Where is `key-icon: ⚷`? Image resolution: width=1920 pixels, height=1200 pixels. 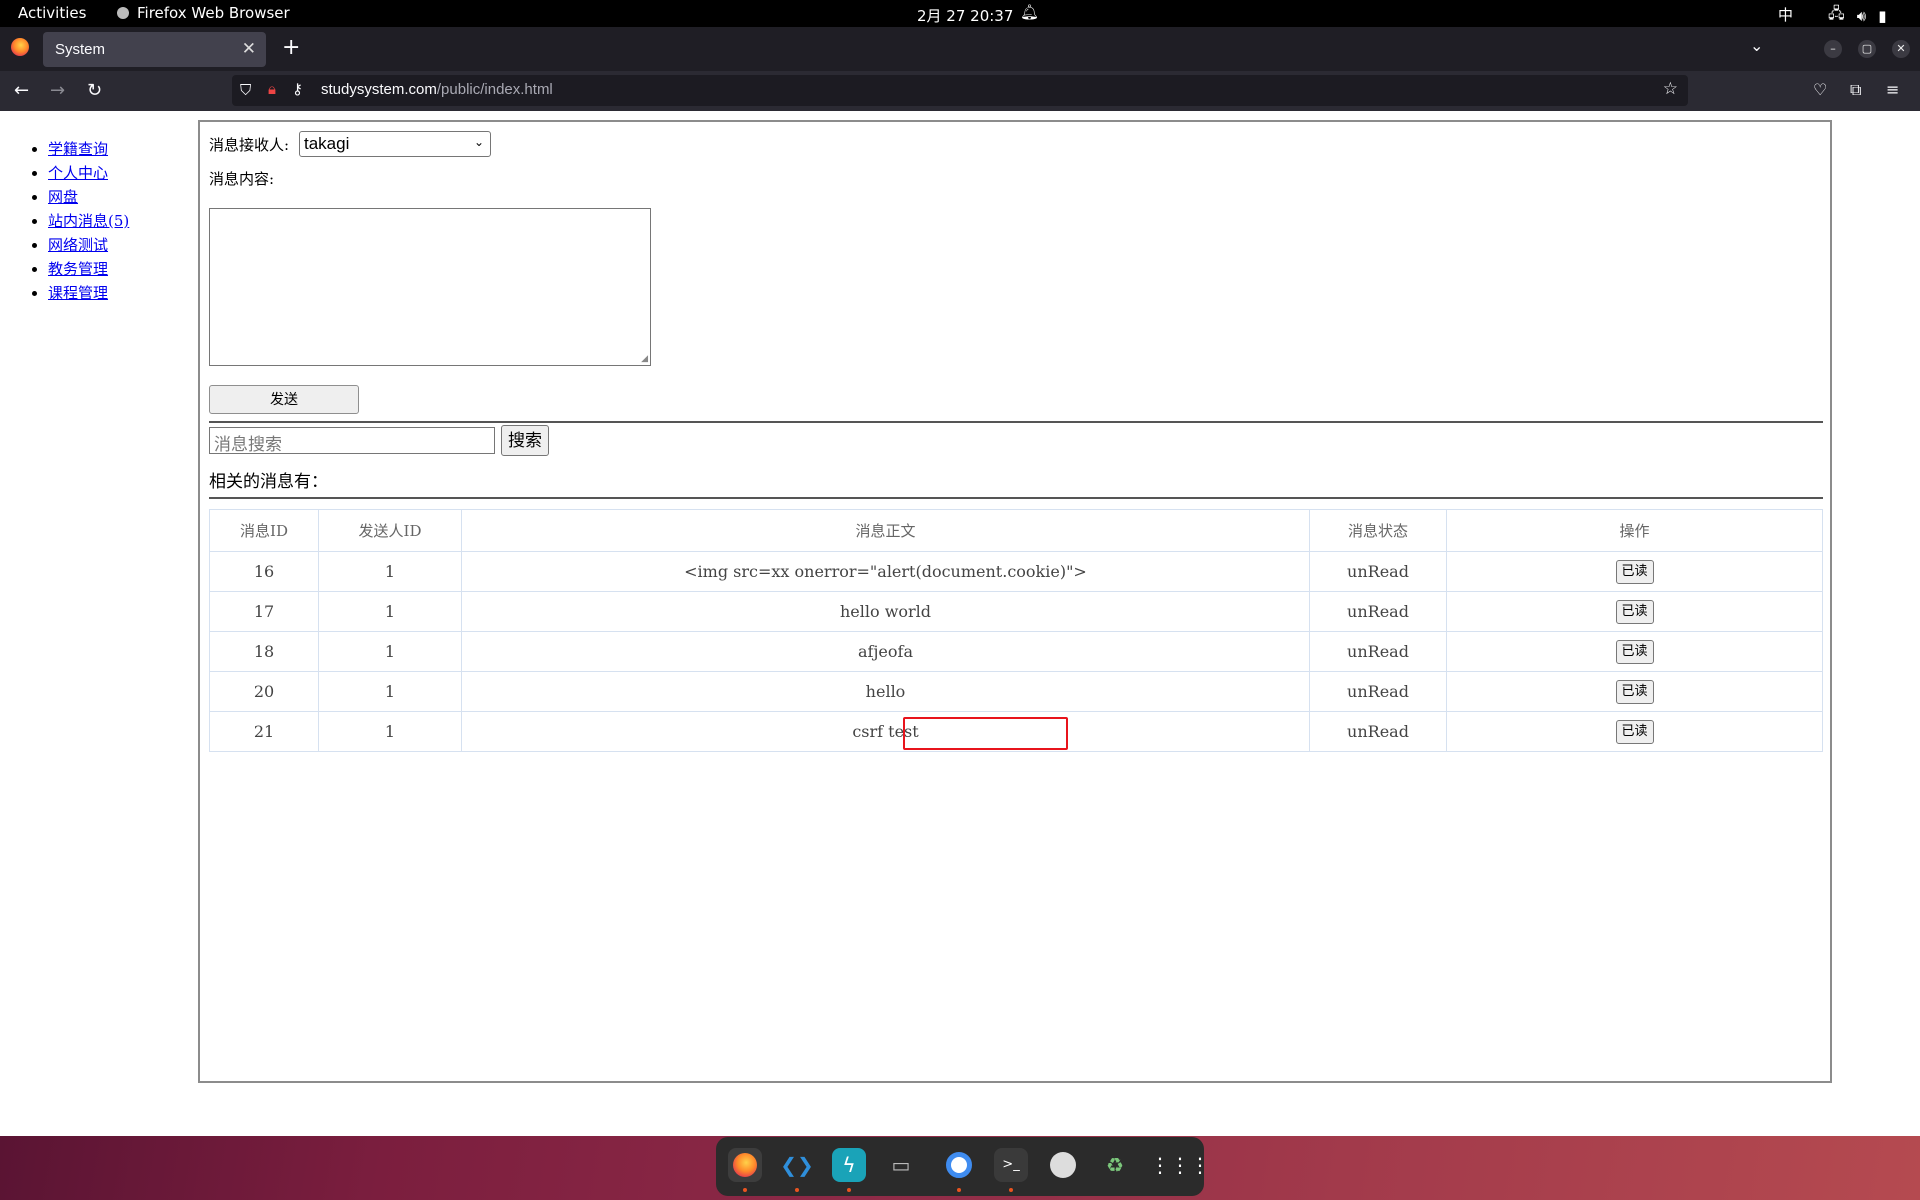
key-icon: ⚷ is located at coordinates (297, 89).